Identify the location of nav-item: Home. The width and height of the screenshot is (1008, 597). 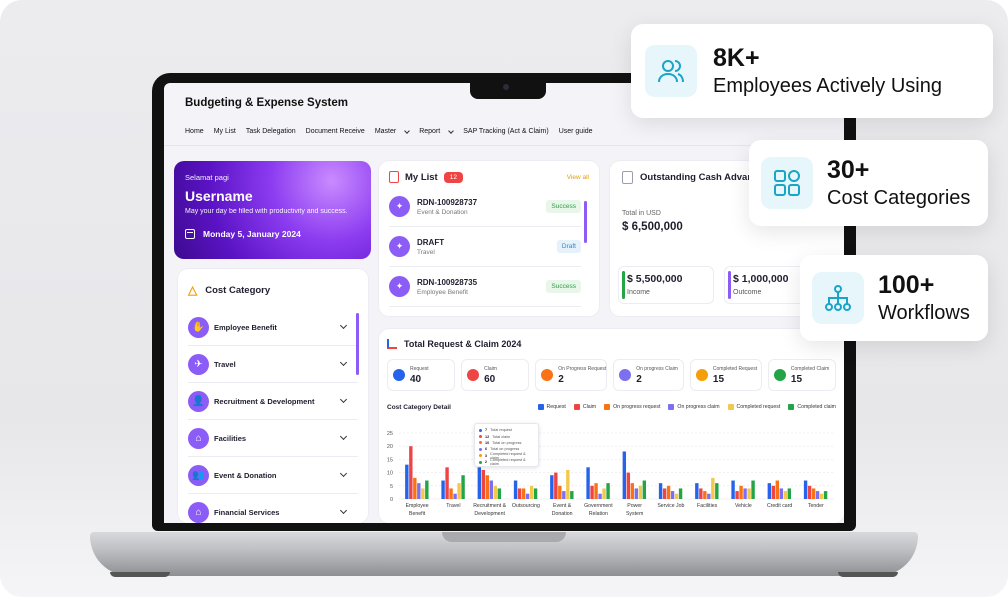
(194, 131).